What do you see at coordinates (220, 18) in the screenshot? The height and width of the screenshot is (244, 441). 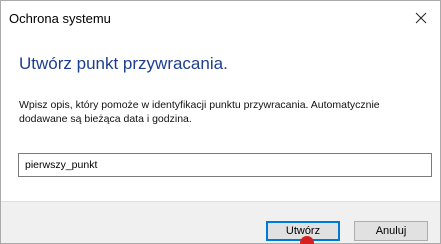 I see `title-bar: Ochrona systemu` at bounding box center [220, 18].